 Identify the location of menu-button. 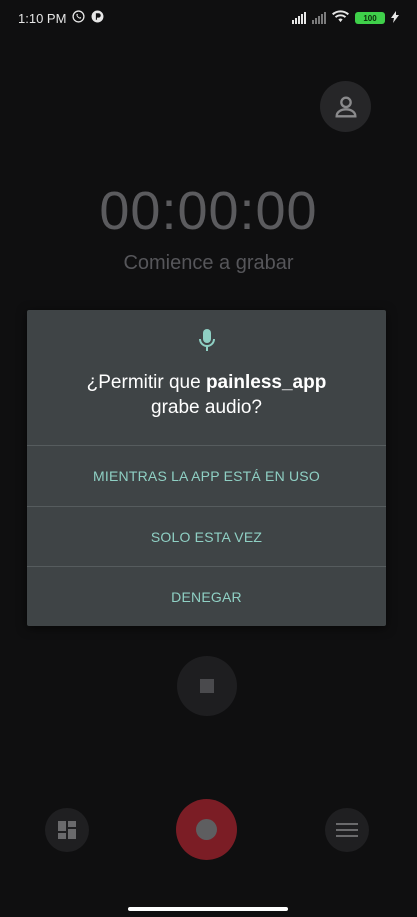
(347, 830).